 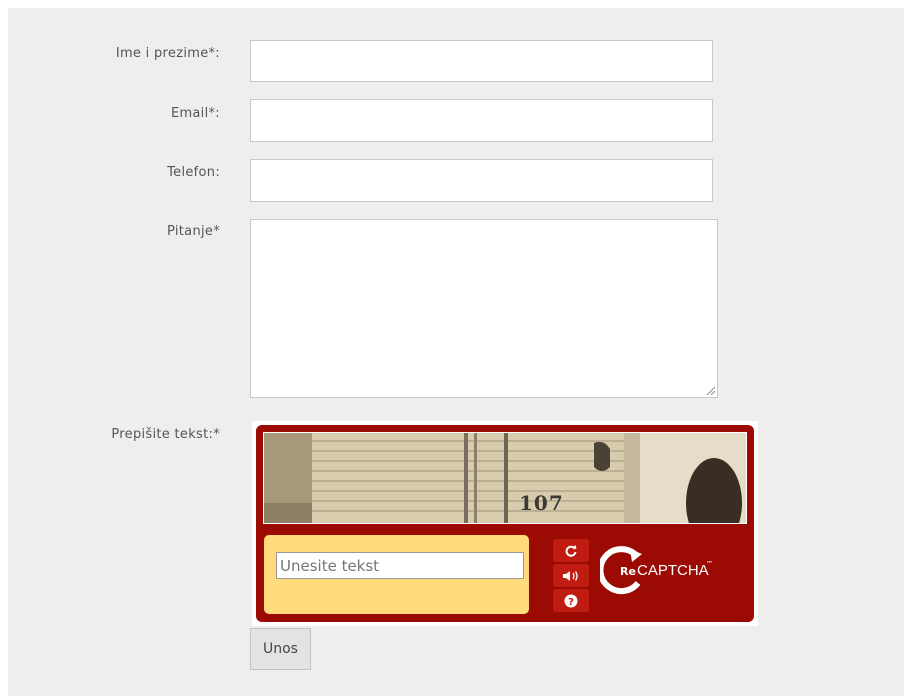 I want to click on captcha-image: 107, so click(x=505, y=478).